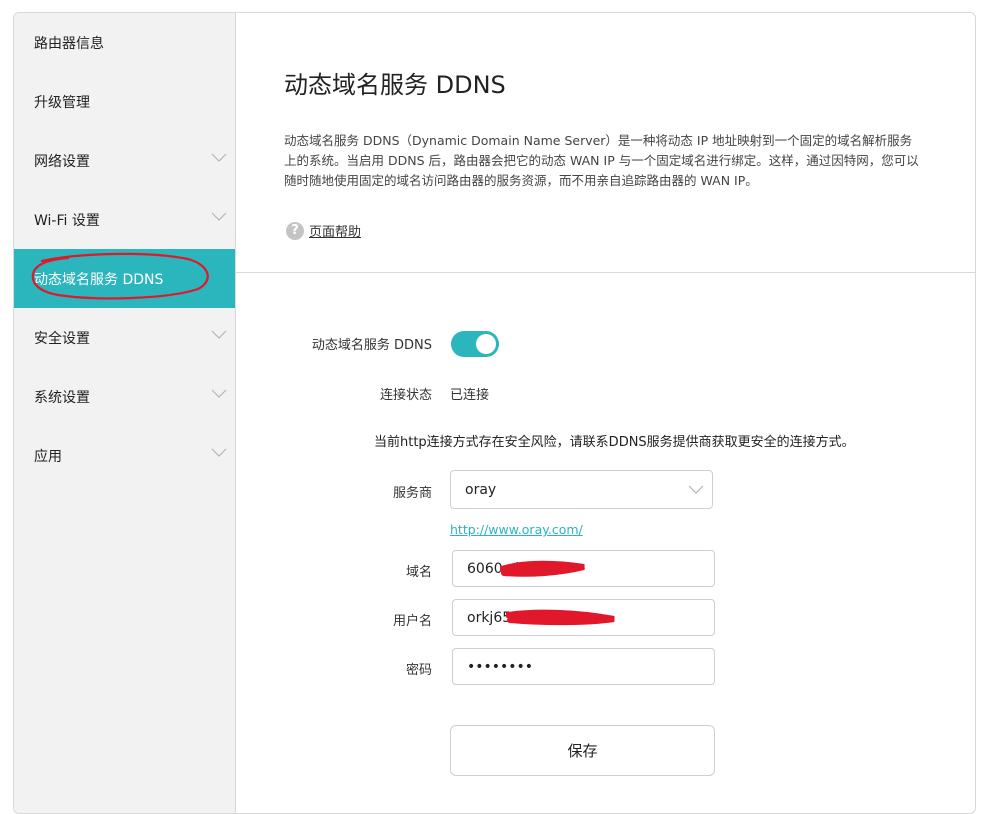  What do you see at coordinates (475, 344) in the screenshot?
I see `ddns-toggle` at bounding box center [475, 344].